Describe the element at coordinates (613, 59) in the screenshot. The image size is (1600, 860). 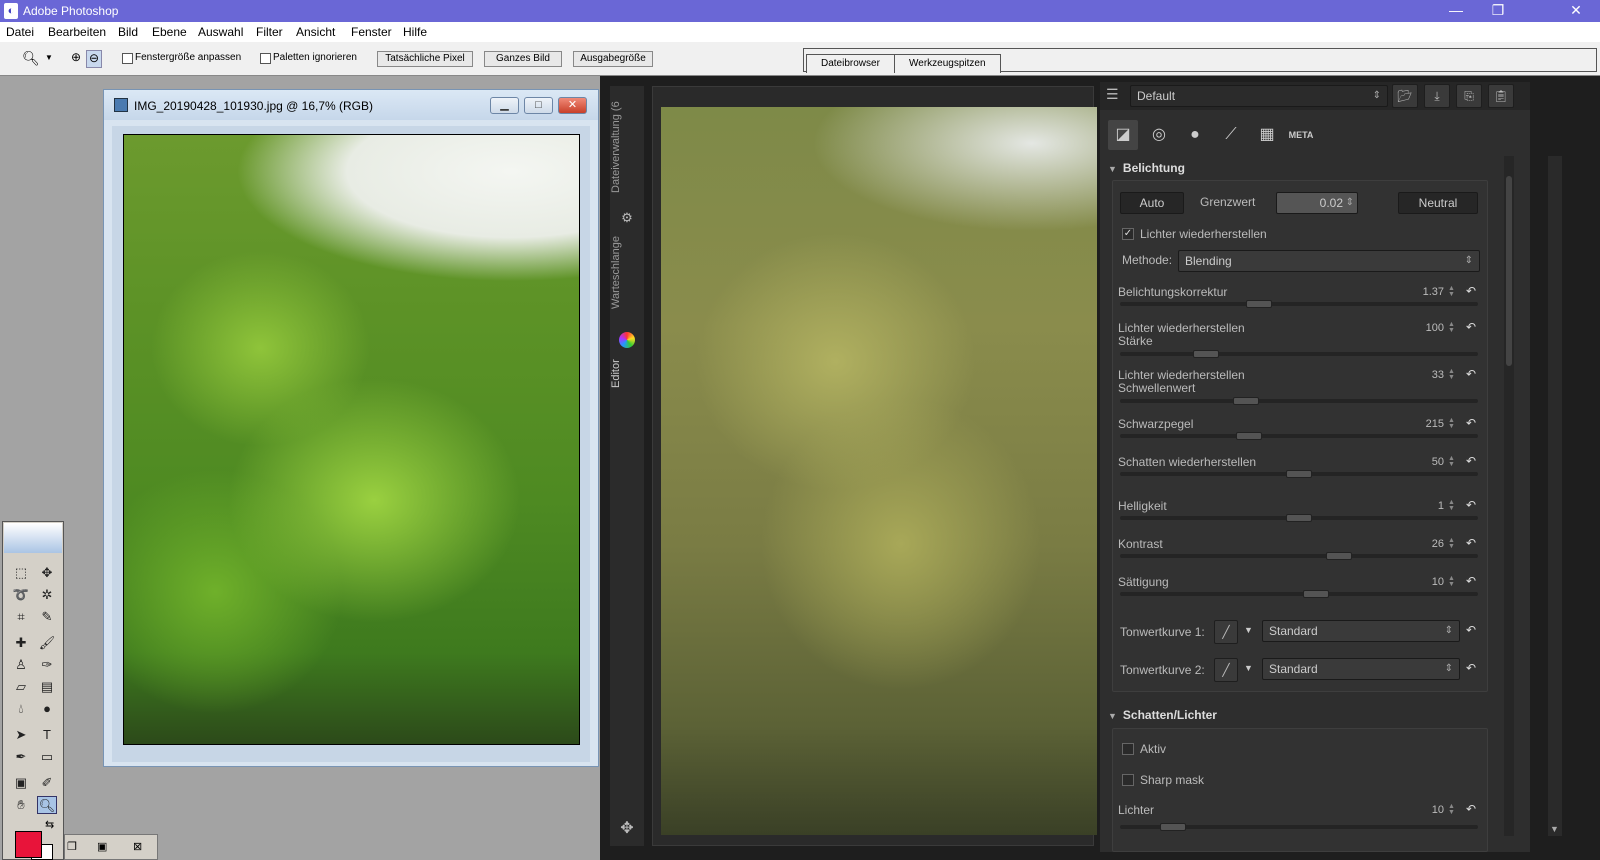
I see `print-size-button: Ausgabegröße` at that location.